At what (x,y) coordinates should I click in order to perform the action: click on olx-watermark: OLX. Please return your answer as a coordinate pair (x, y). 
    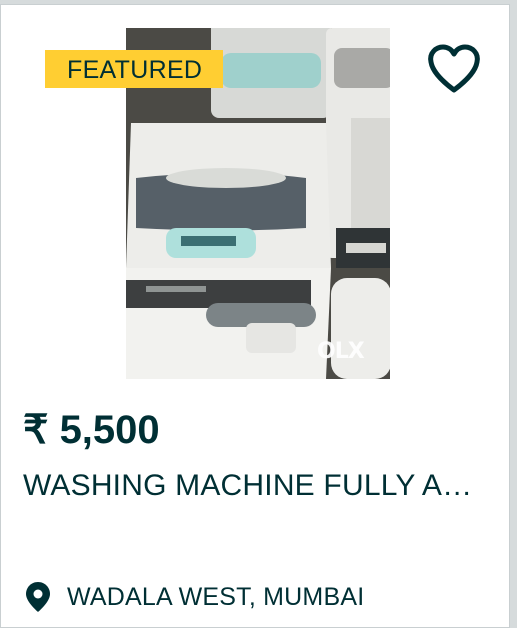
    Looking at the image, I should click on (341, 351).